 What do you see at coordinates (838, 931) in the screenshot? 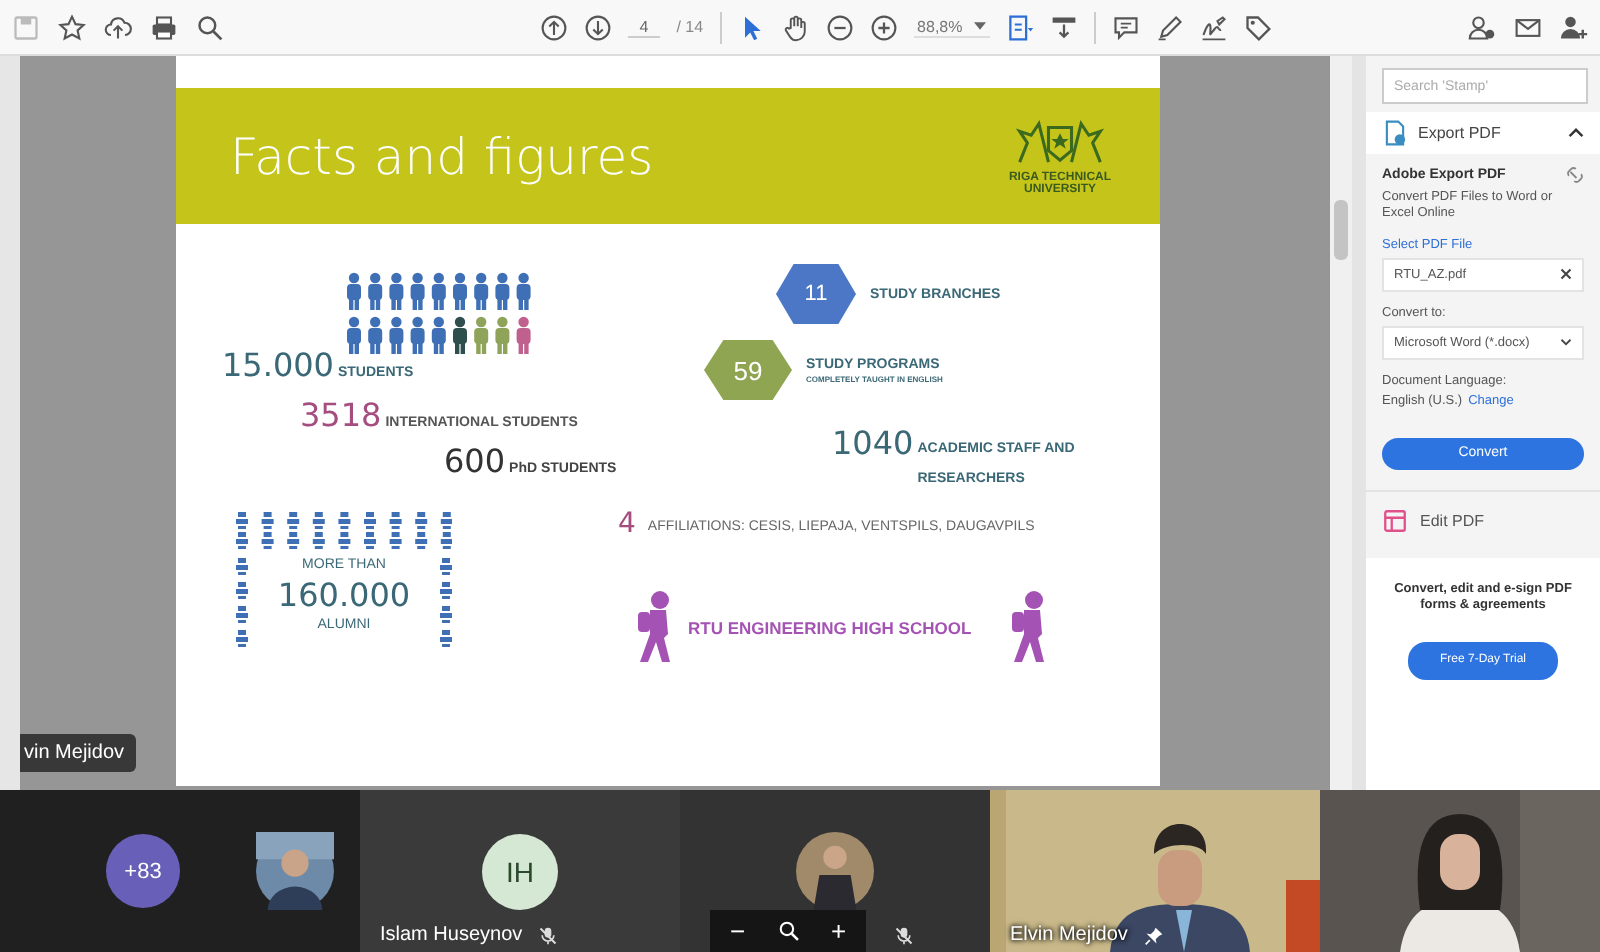
I see `zoom-in-button: +` at bounding box center [838, 931].